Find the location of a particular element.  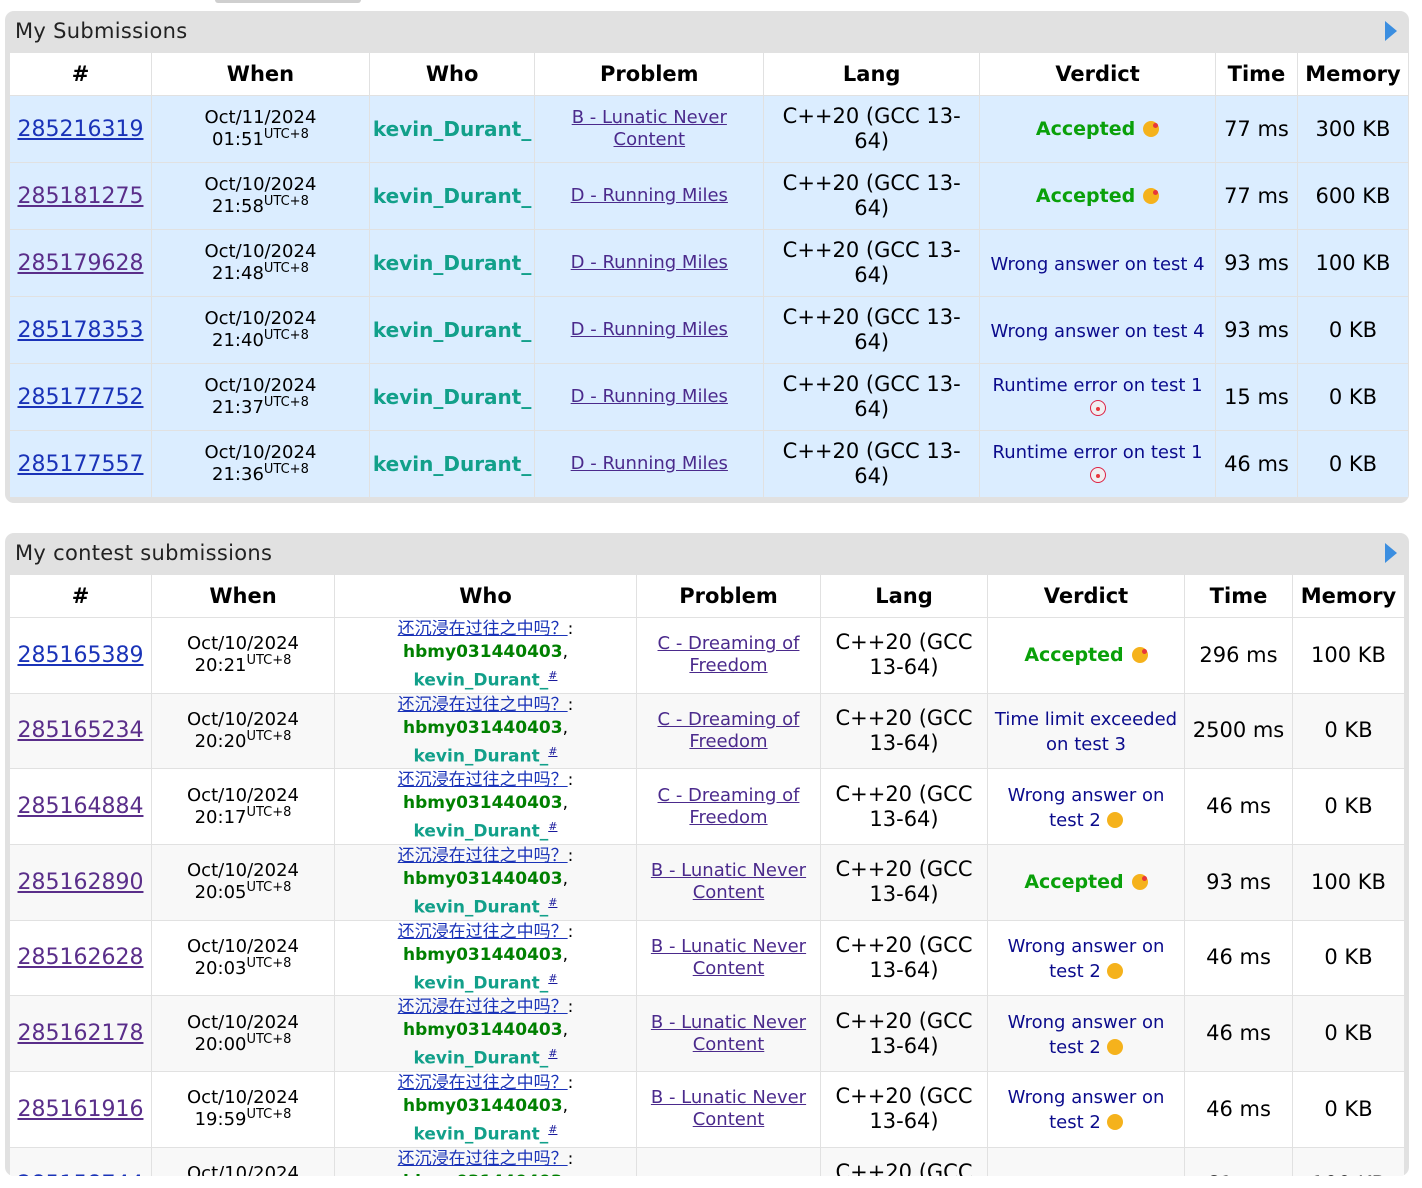

when-cell: Oct/10/2024 21:58UTC+8 is located at coordinates (260, 196).